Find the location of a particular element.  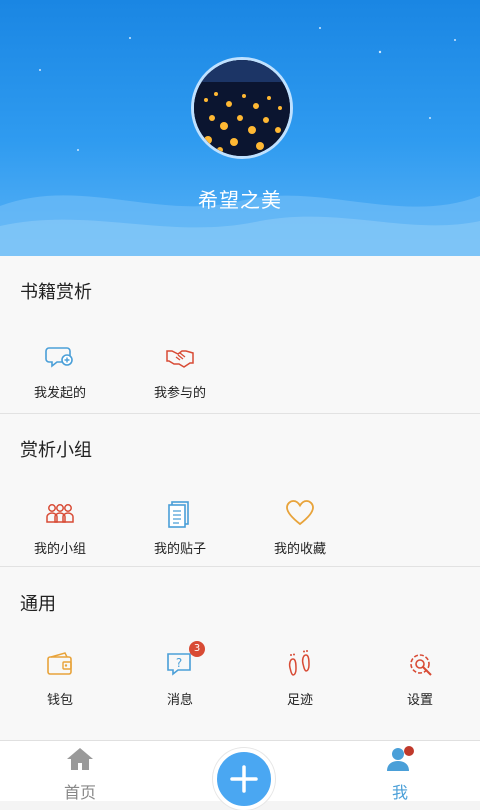

item-wallet: 钱包 is located at coordinates (60, 678).